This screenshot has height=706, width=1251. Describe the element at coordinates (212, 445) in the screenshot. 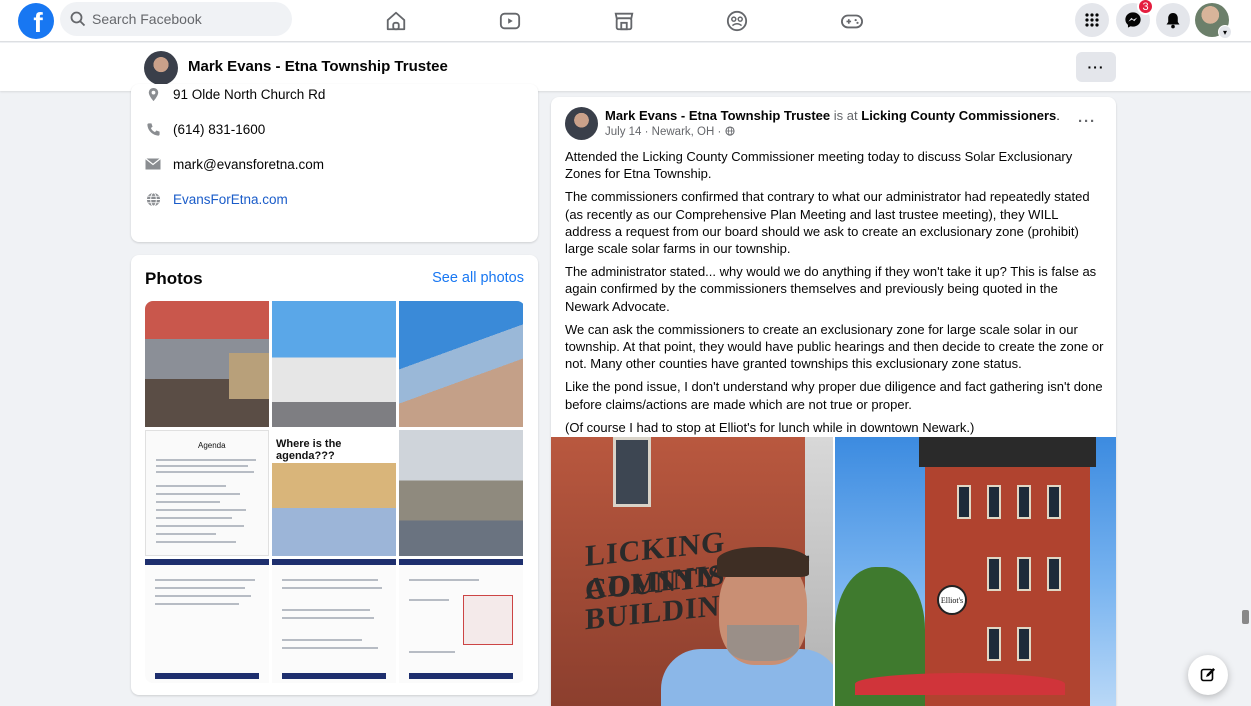

I see `agenda-heading: Agenda` at that location.